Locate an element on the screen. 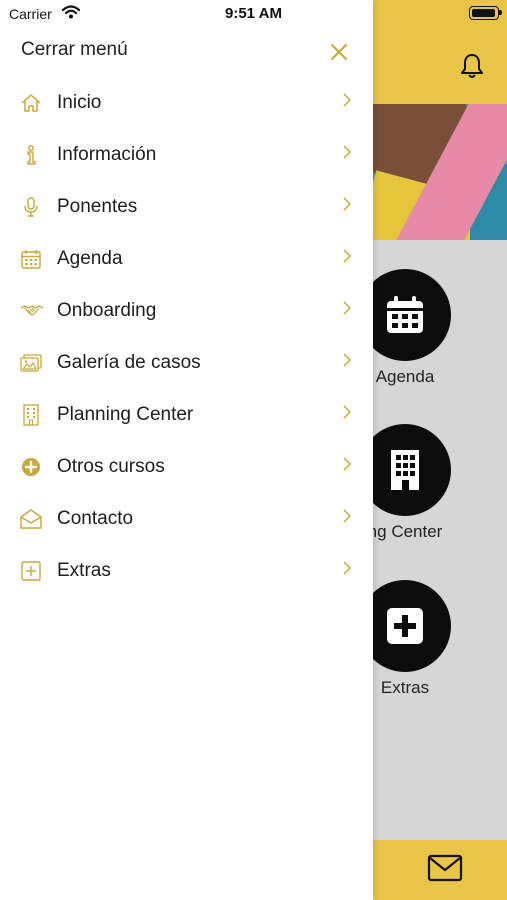 Image resolution: width=507 pixels, height=900 pixels. menu-item-label: Extras is located at coordinates (84, 570).